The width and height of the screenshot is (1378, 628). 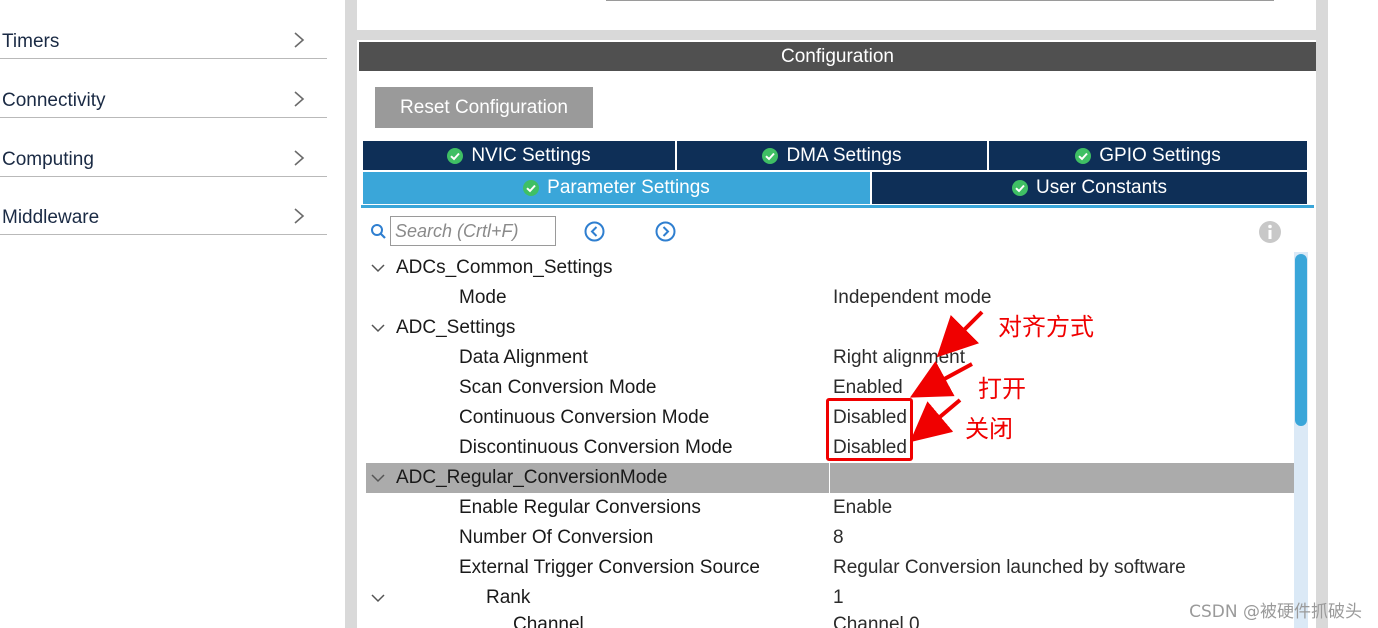 I want to click on tab-label: DMA Settings, so click(x=844, y=155).